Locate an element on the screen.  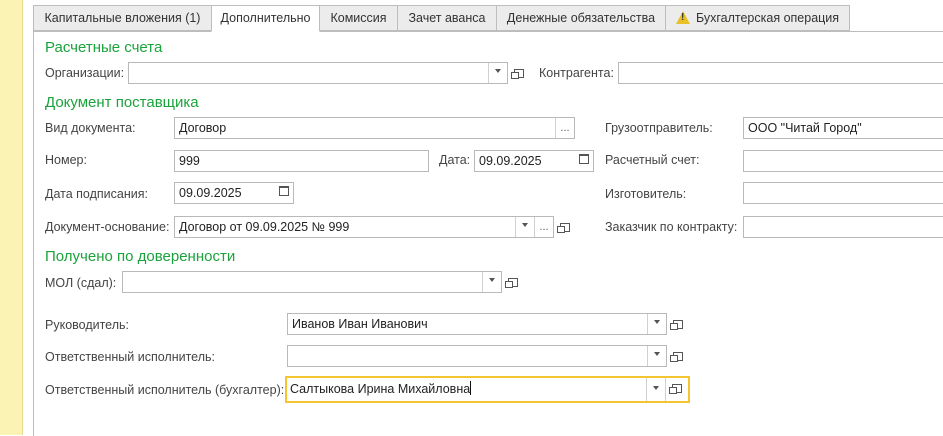
section-proxy-title: Получено по доверенности is located at coordinates (140, 256).